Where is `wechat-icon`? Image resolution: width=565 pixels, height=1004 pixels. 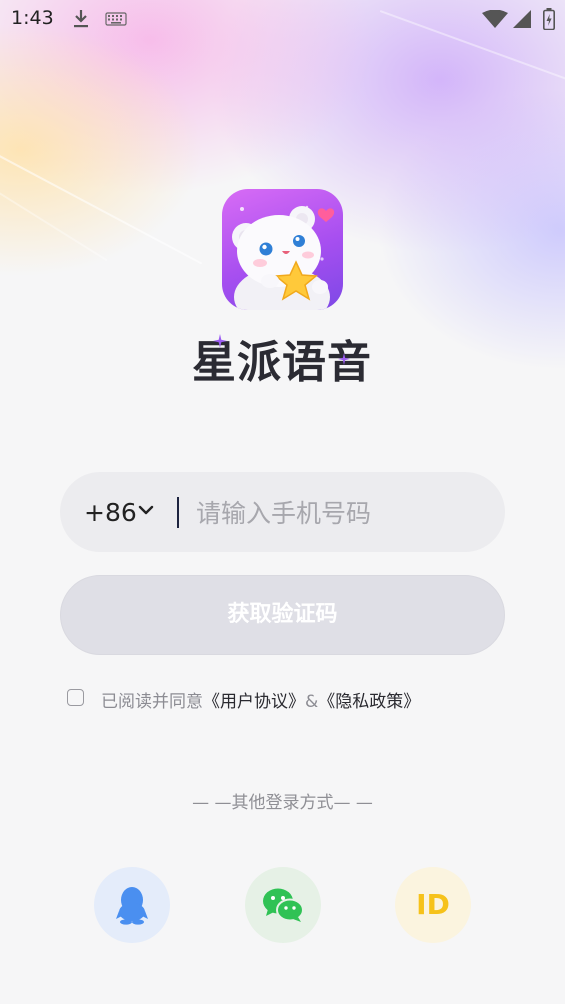
wechat-icon is located at coordinates (283, 905).